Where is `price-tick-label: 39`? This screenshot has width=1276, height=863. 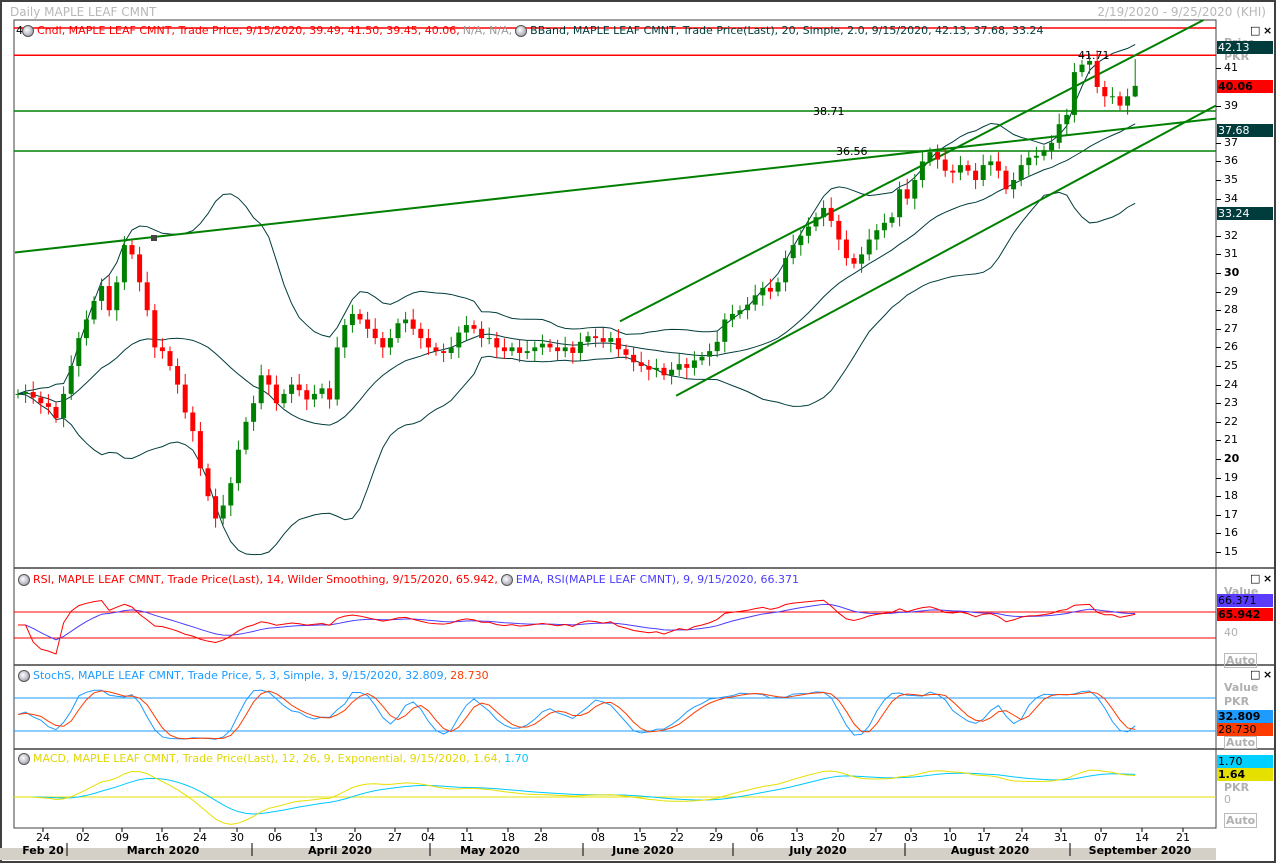
price-tick-label: 39 is located at coordinates (1231, 105).